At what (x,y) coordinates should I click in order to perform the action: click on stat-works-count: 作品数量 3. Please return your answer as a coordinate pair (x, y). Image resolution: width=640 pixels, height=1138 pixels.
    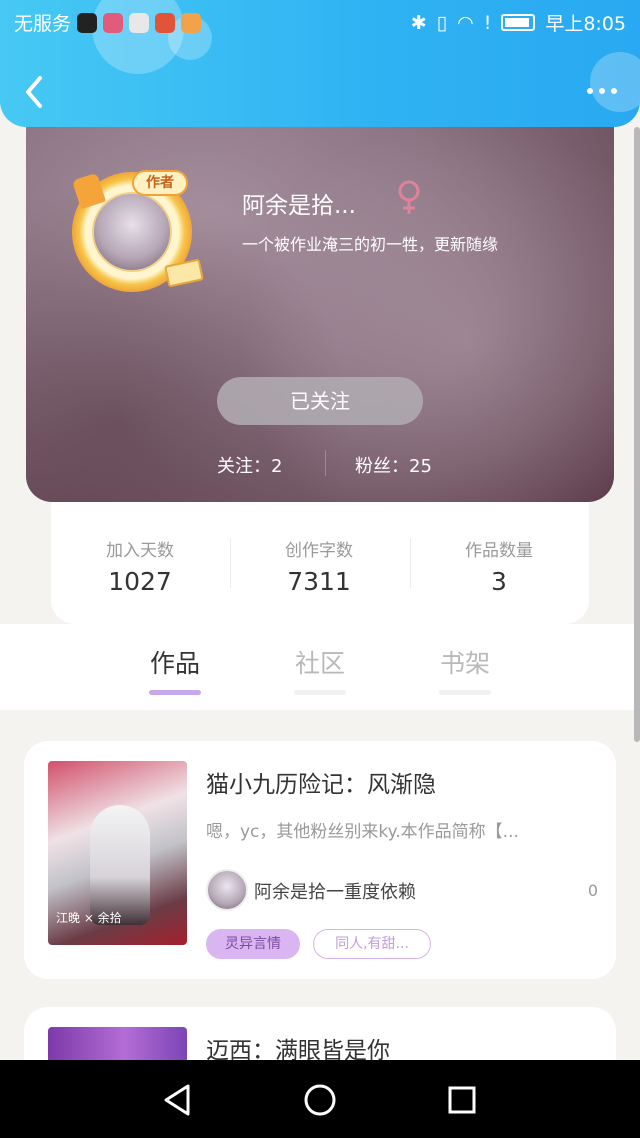
    Looking at the image, I should click on (499, 566).